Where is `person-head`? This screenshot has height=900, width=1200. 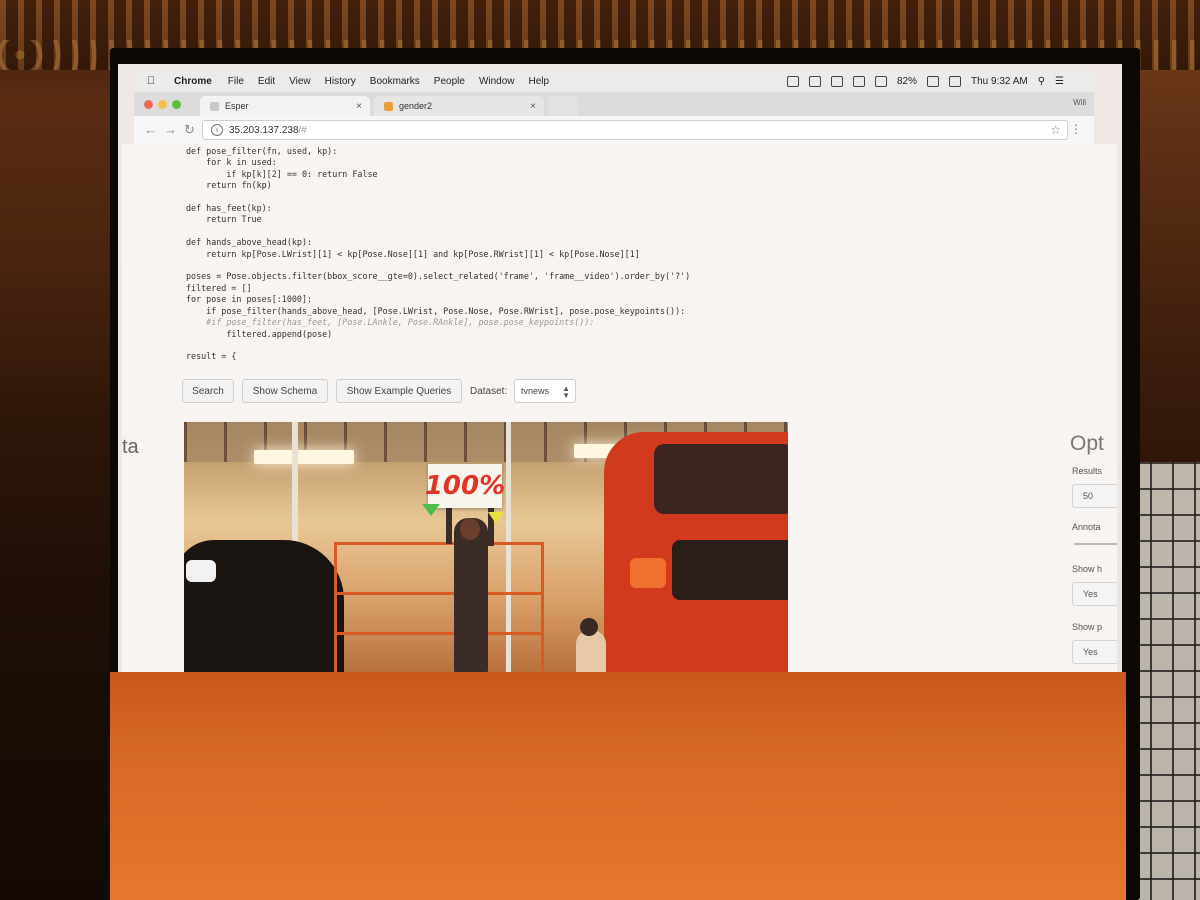
person-head is located at coordinates (470, 529).